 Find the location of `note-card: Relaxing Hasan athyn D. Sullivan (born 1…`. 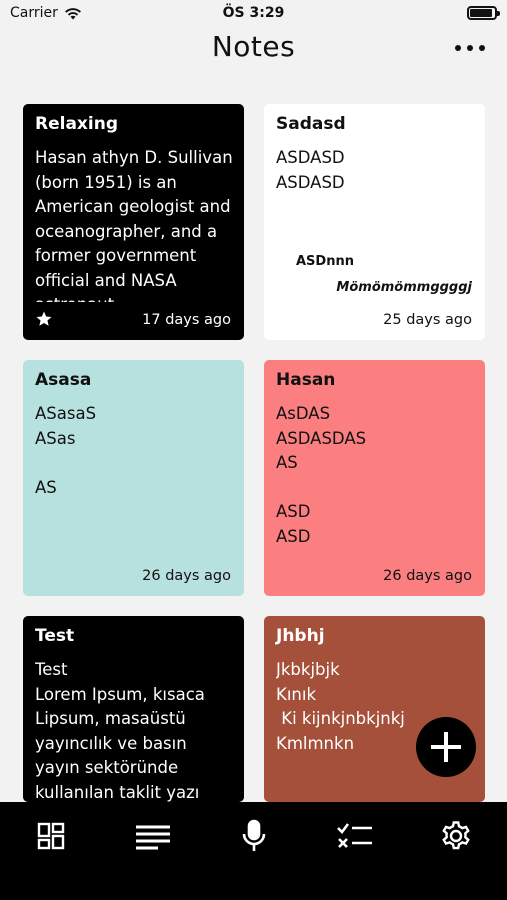

note-card: Relaxing Hasan athyn D. Sullivan (born 1… is located at coordinates (133, 222).